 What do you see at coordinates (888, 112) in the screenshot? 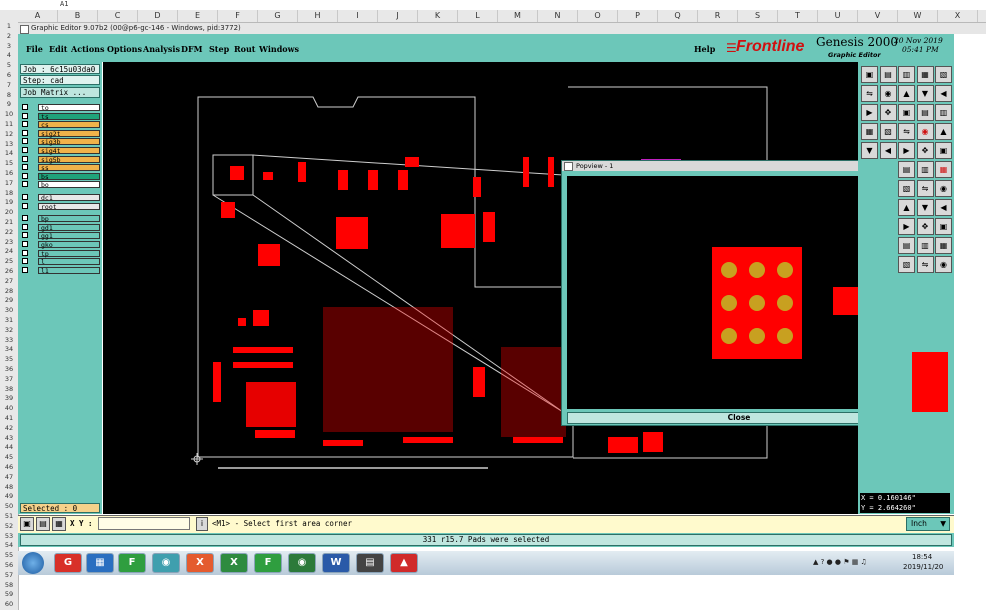
I see `tool-button-12-icon: ✥` at bounding box center [888, 112].